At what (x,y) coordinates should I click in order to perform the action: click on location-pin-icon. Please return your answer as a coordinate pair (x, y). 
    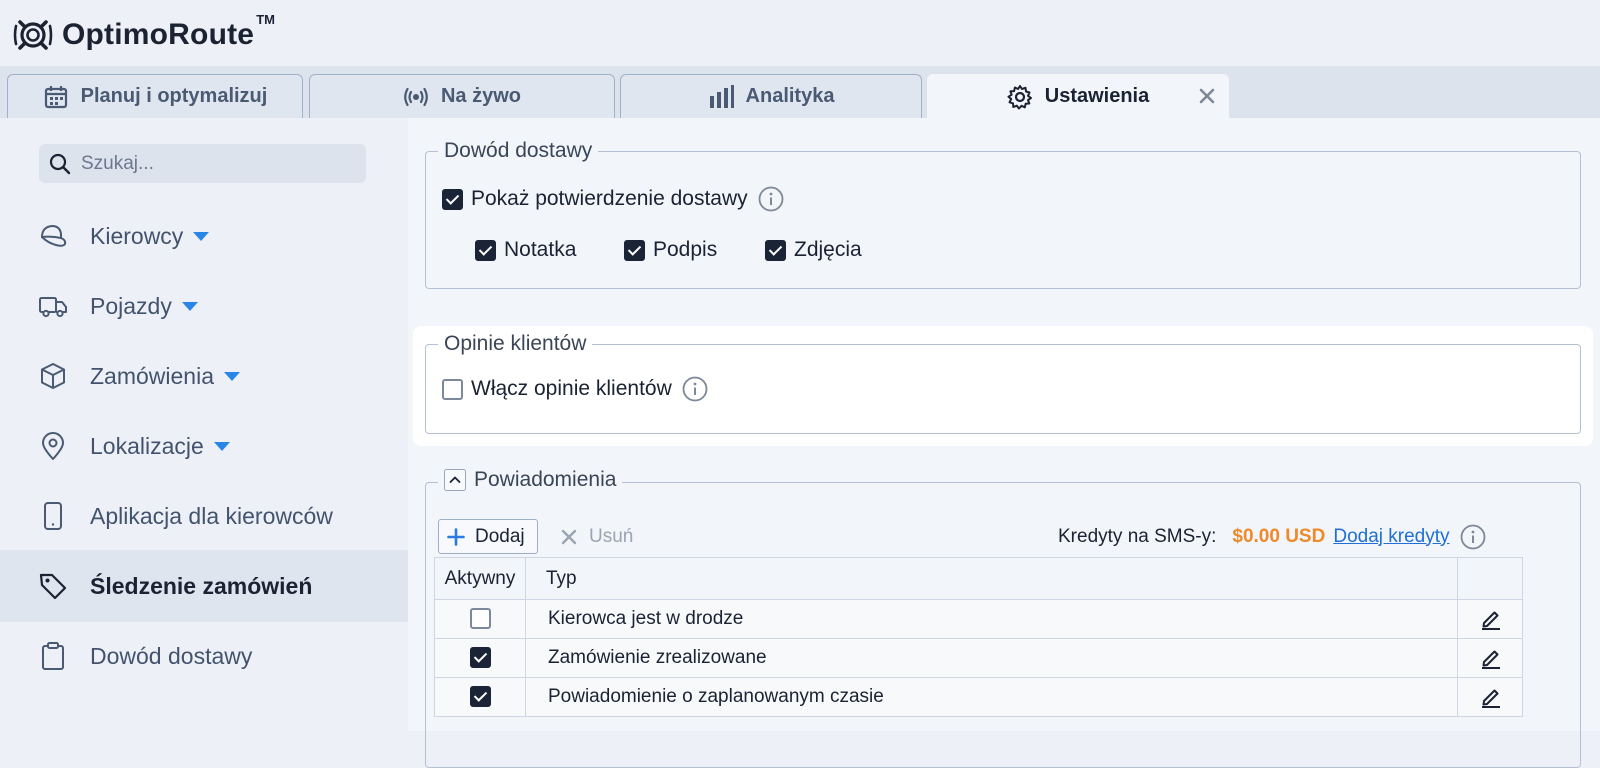
    Looking at the image, I should click on (53, 446).